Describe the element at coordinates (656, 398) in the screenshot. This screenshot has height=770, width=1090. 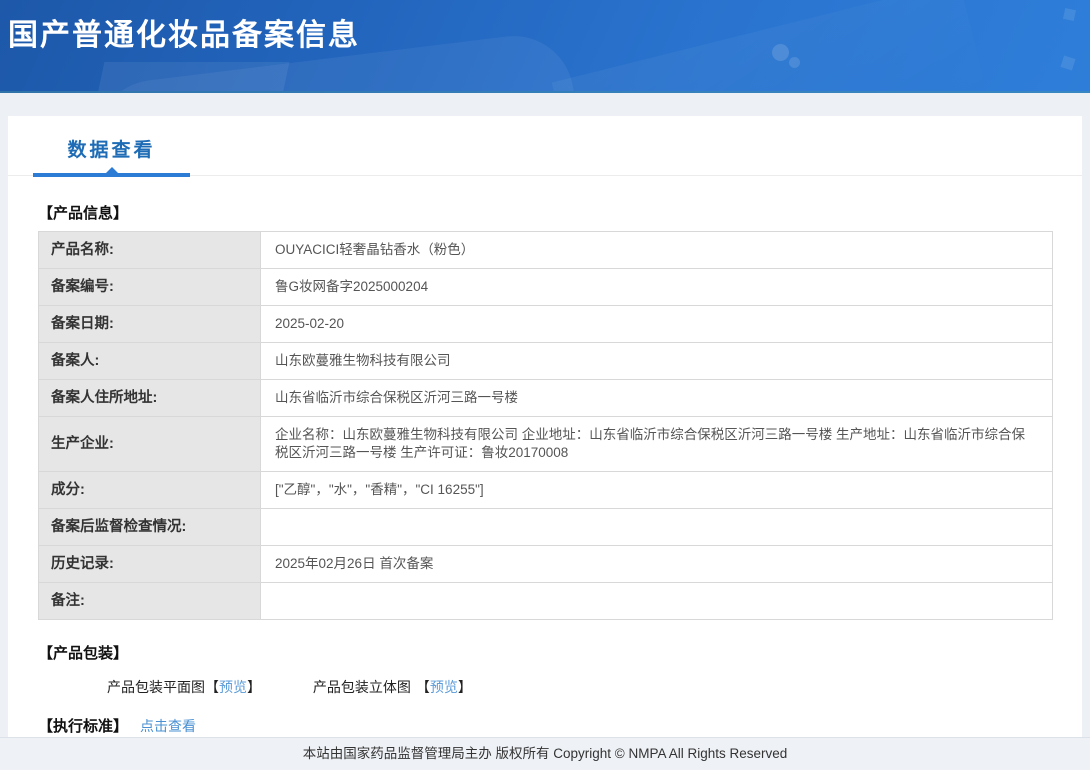
I see `row-value: 山东省临沂市综合保税区沂河三路一号楼` at that location.